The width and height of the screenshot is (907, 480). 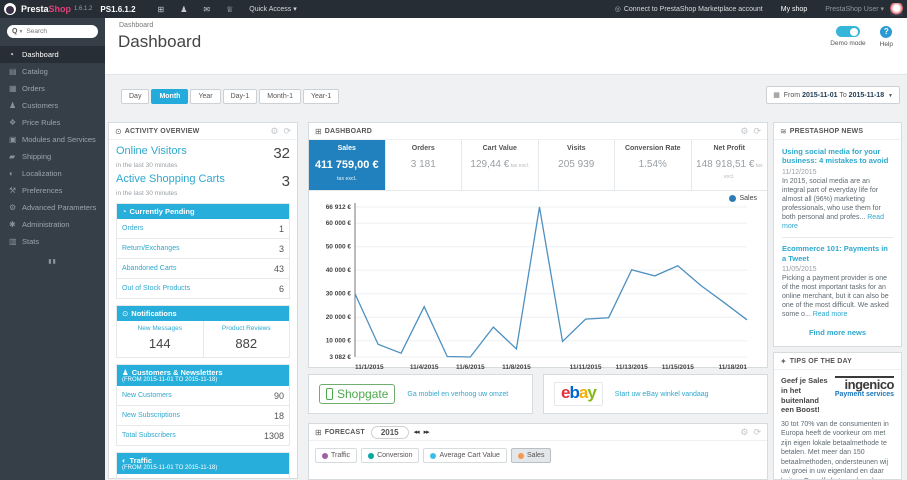 What do you see at coordinates (272, 9) in the screenshot?
I see `quick-access-menu: Quick Access ▾` at bounding box center [272, 9].